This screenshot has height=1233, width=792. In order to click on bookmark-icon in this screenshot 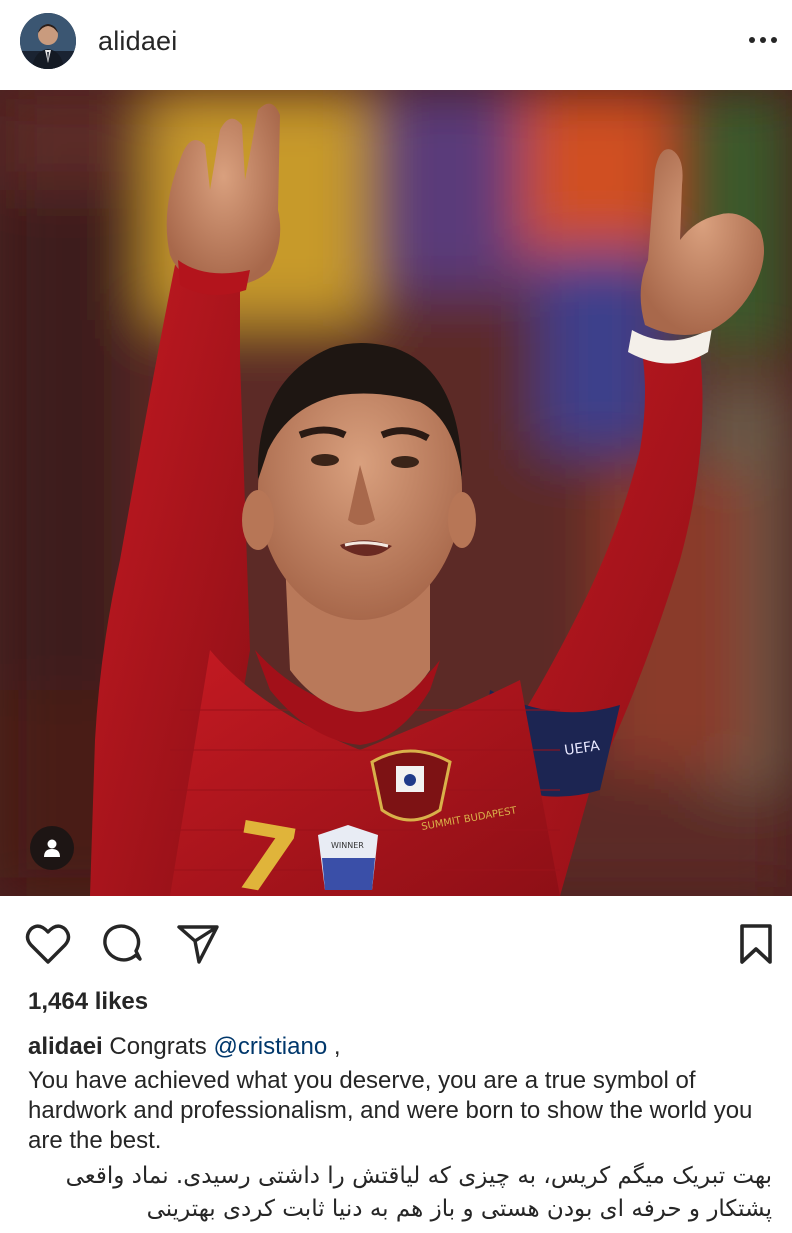, I will do `click(756, 944)`.